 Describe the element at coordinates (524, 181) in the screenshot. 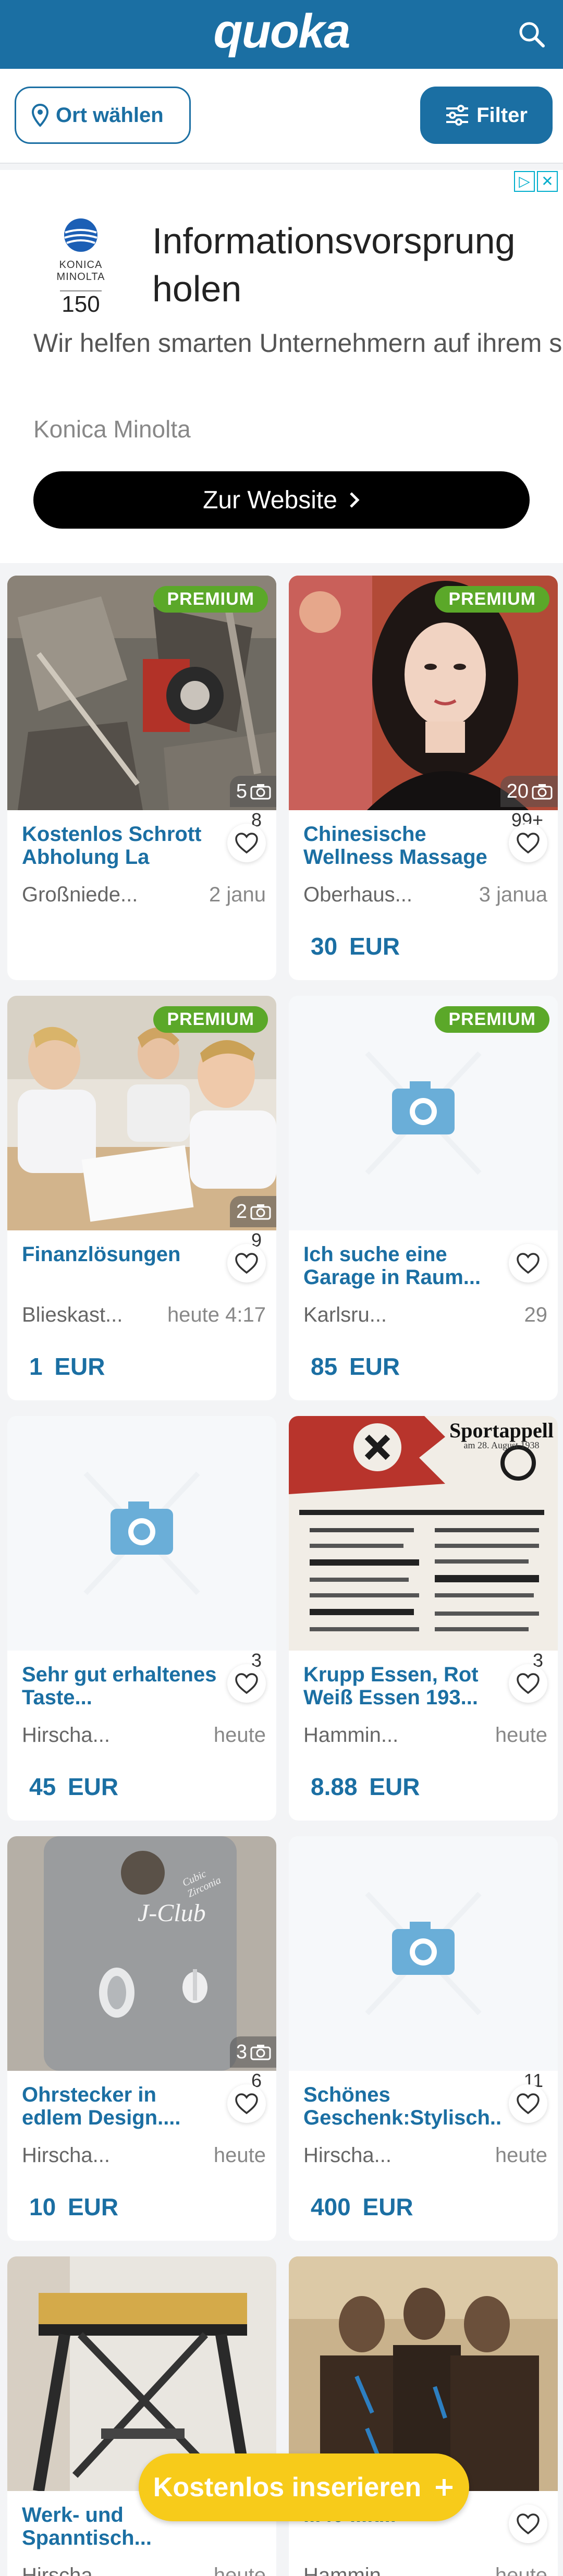

I see `ad-info-icon: ▷` at that location.